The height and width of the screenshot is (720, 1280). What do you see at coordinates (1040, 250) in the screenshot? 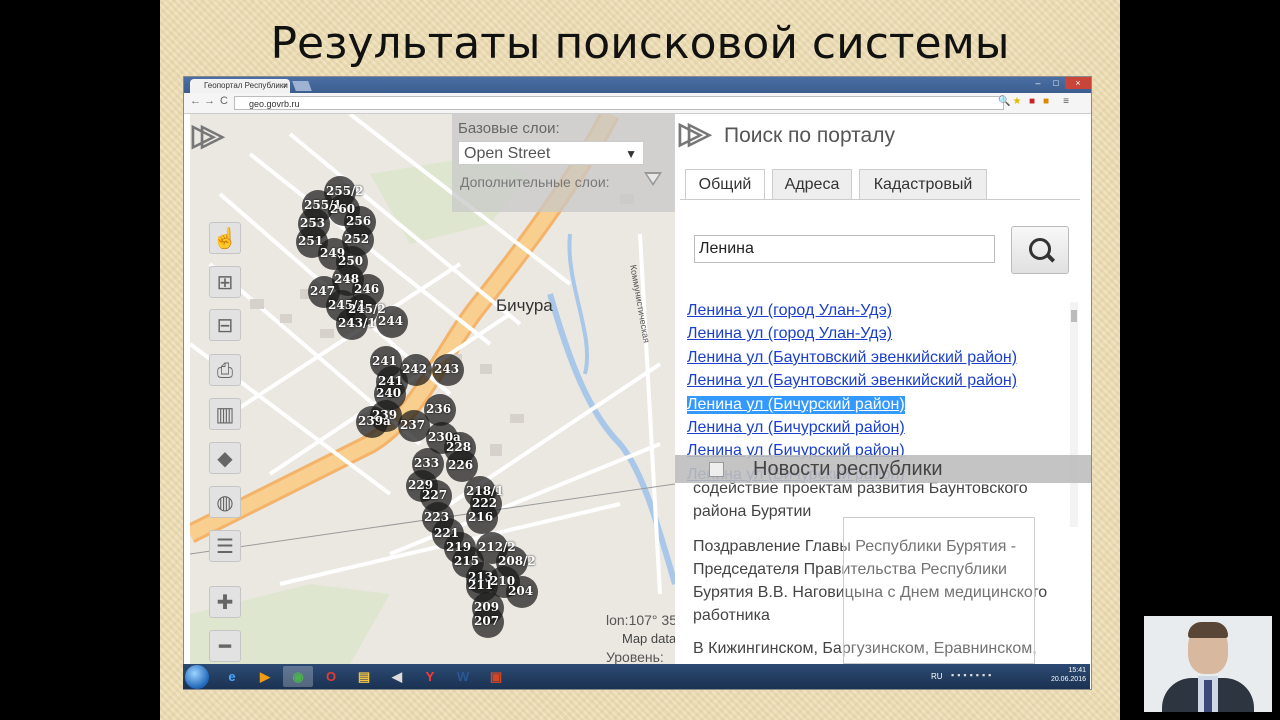
I see `search-button` at bounding box center [1040, 250].